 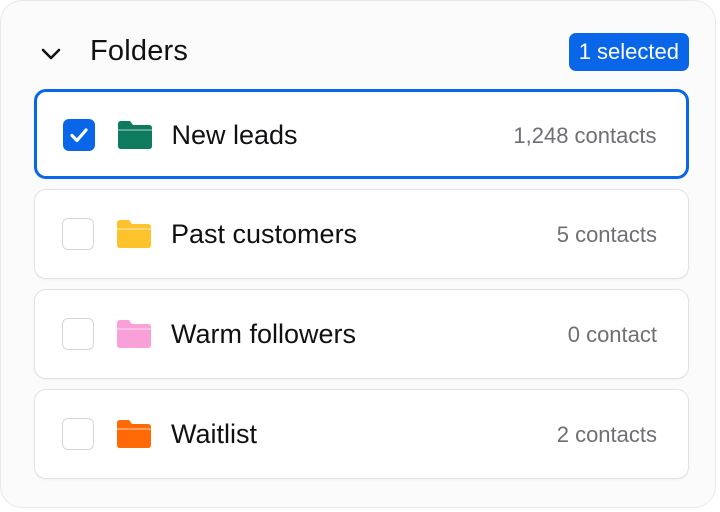 I want to click on folder-name: New leads, so click(x=234, y=134).